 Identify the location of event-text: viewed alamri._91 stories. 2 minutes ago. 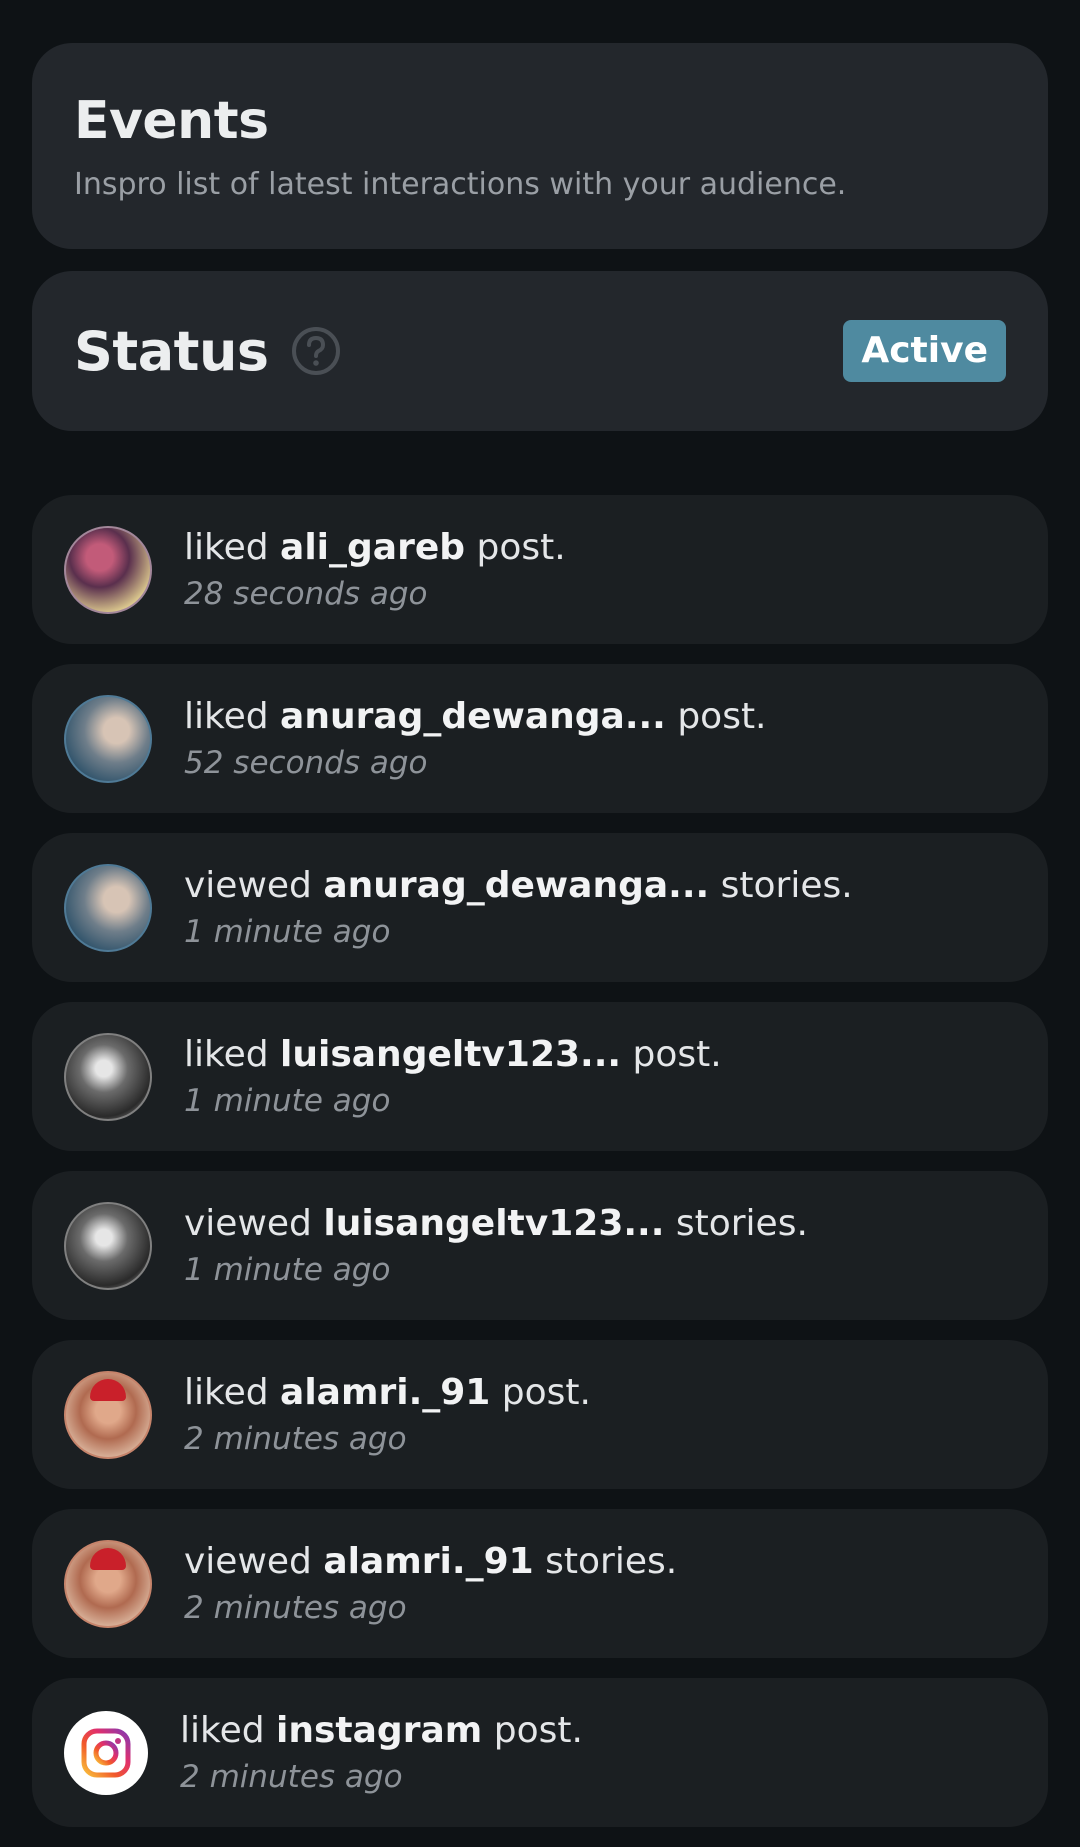
(430, 1583).